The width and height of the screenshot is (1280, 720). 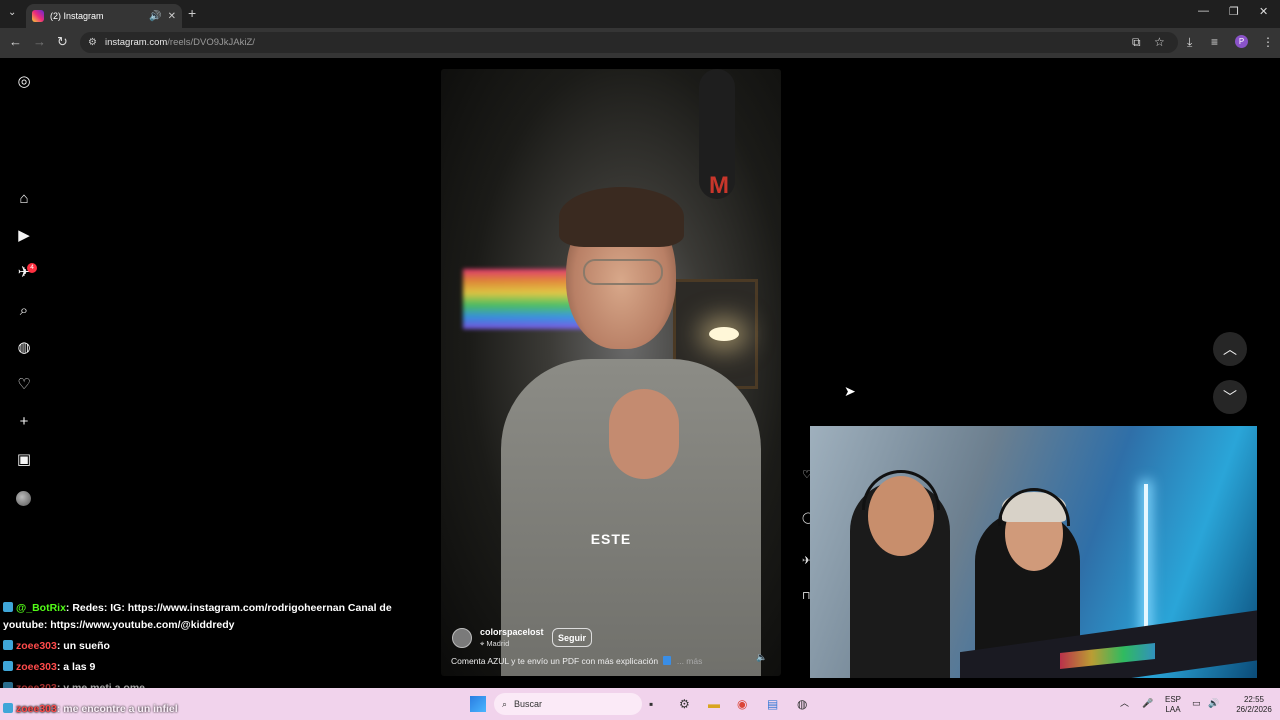 I want to click on site-info-icon: ⚙, so click(x=92, y=42).